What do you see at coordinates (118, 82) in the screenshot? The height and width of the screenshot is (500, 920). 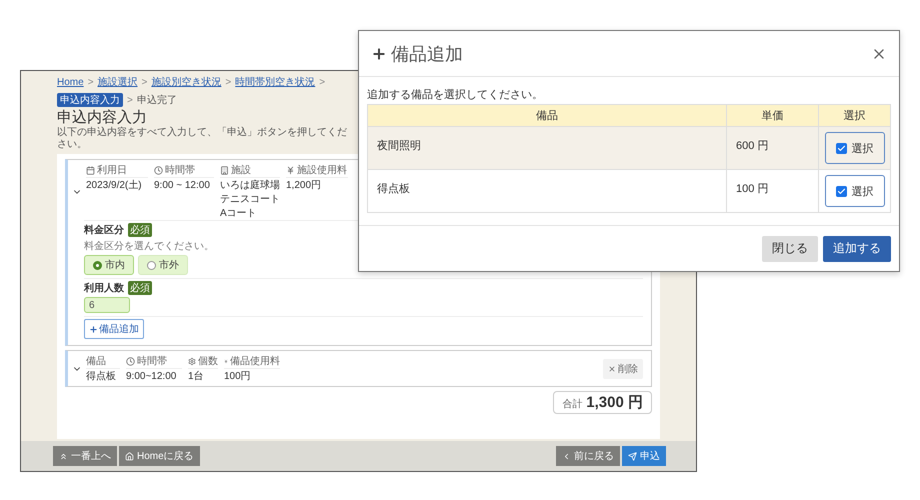 I see `breadcrumb-link: 施設選択` at bounding box center [118, 82].